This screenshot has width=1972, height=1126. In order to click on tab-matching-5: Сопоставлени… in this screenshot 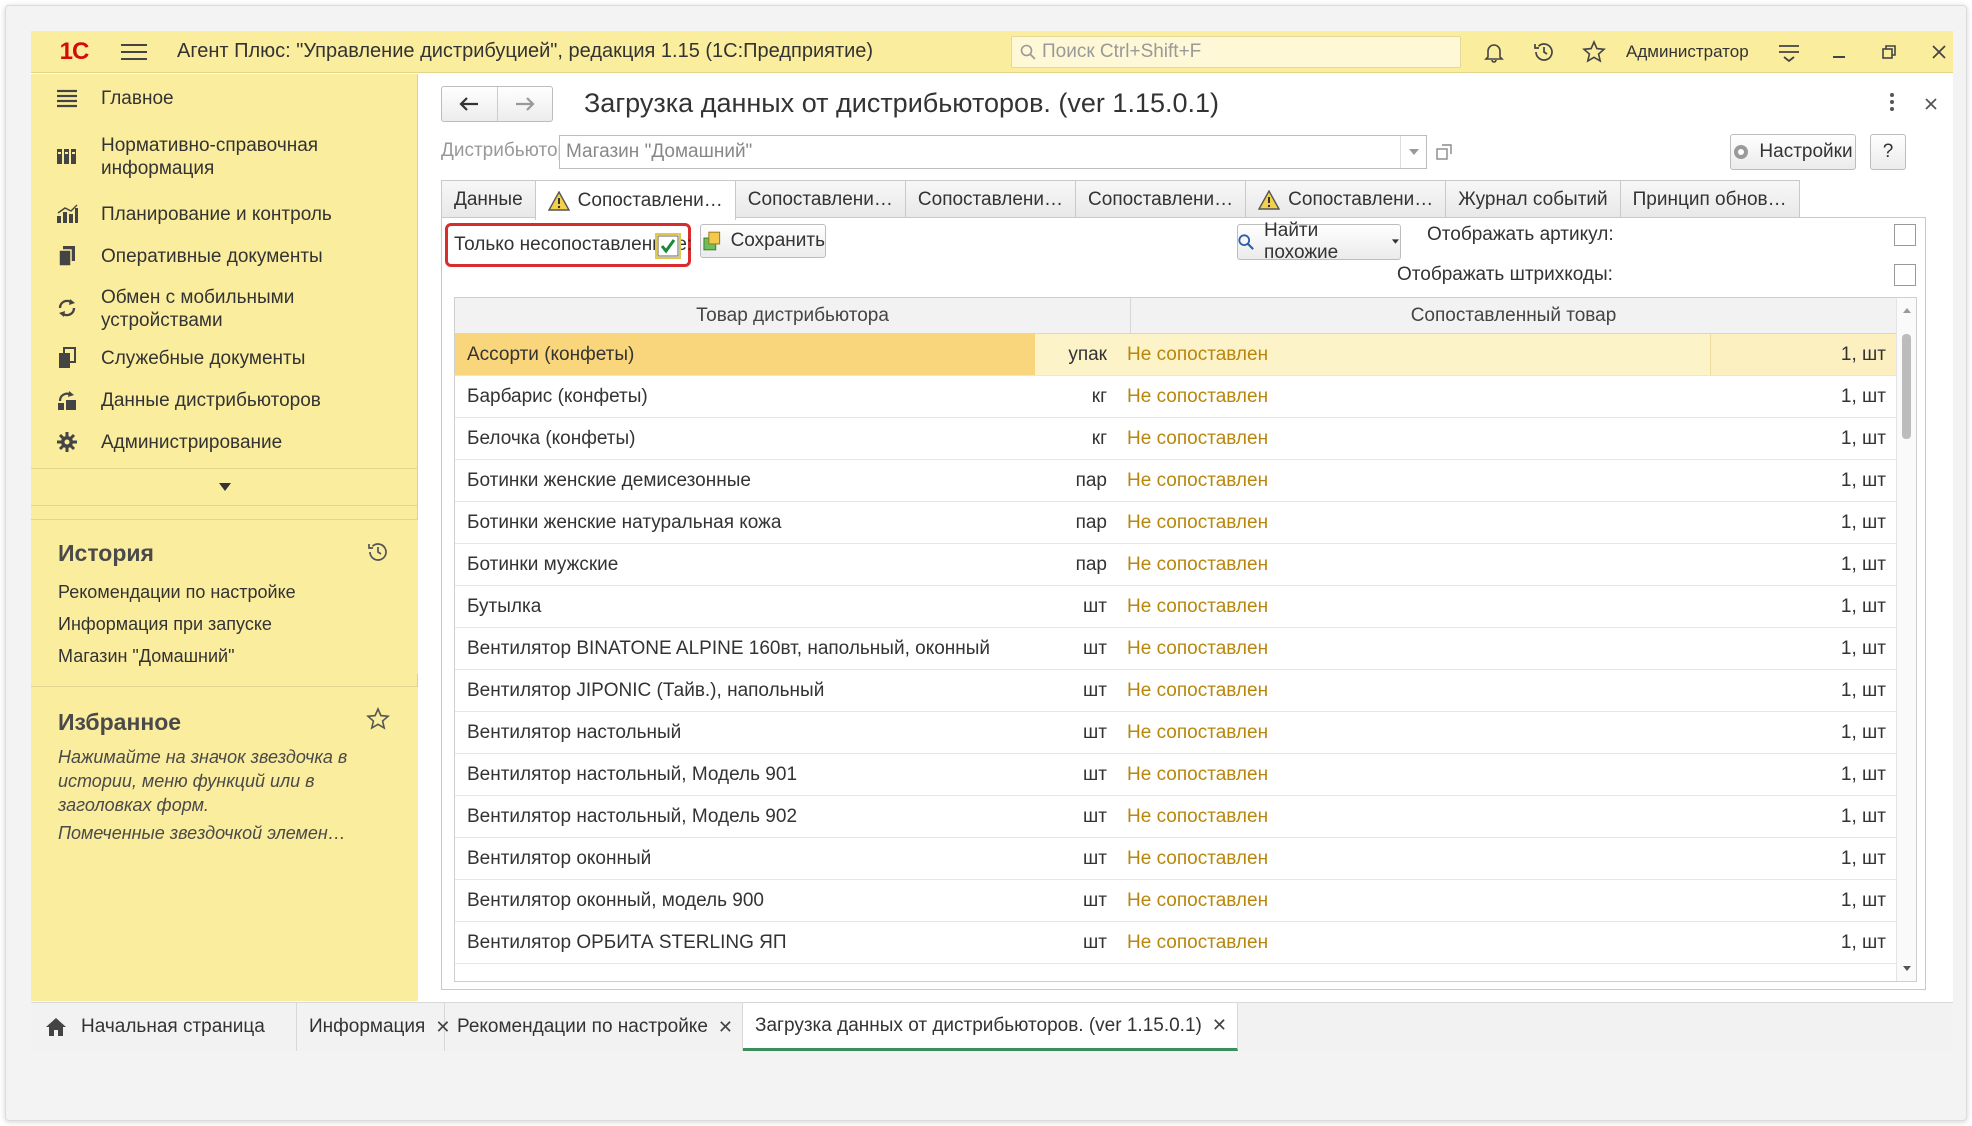, I will do `click(1346, 199)`.